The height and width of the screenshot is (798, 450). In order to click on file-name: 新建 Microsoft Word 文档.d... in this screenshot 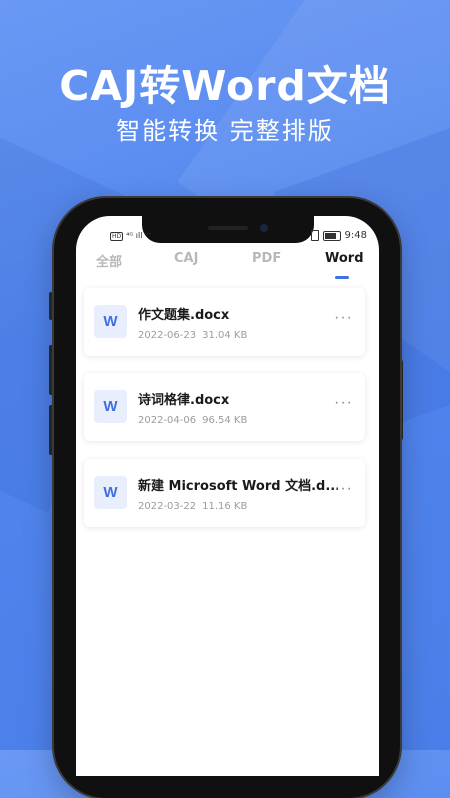, I will do `click(238, 486)`.